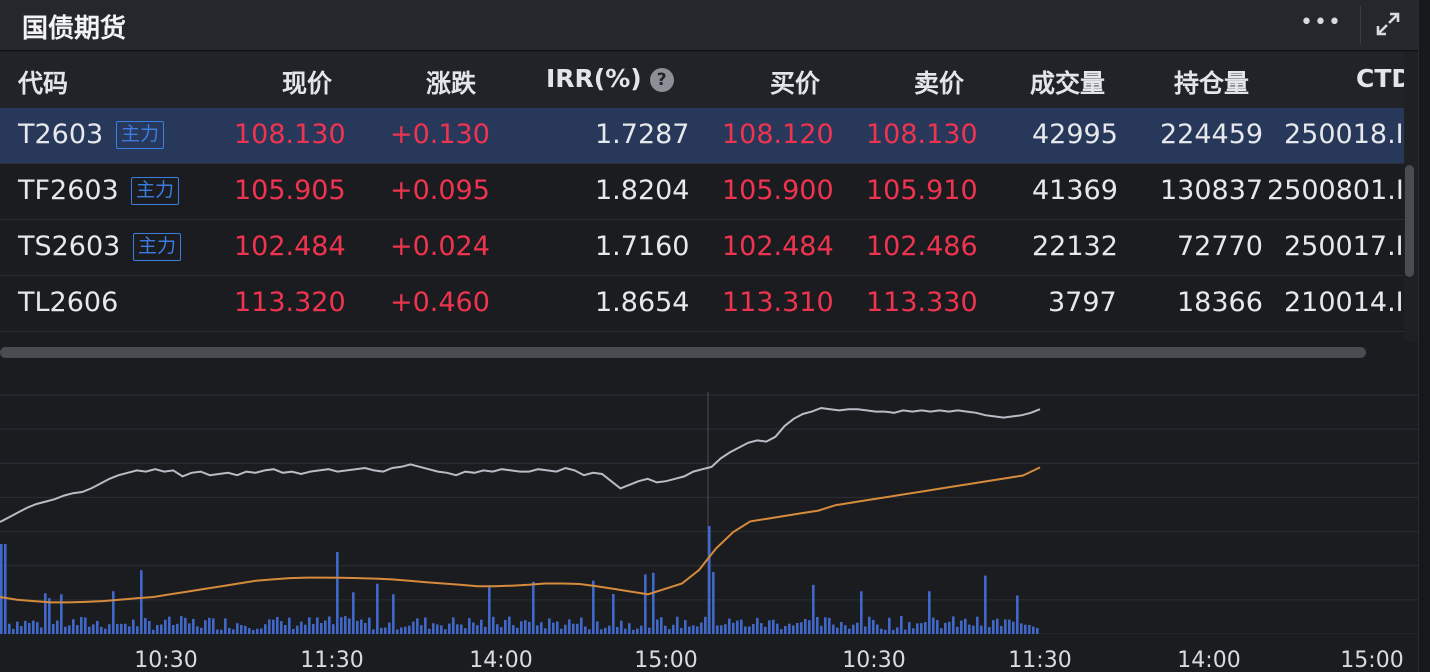  What do you see at coordinates (1380, 78) in the screenshot?
I see `header-ctd: CTD` at bounding box center [1380, 78].